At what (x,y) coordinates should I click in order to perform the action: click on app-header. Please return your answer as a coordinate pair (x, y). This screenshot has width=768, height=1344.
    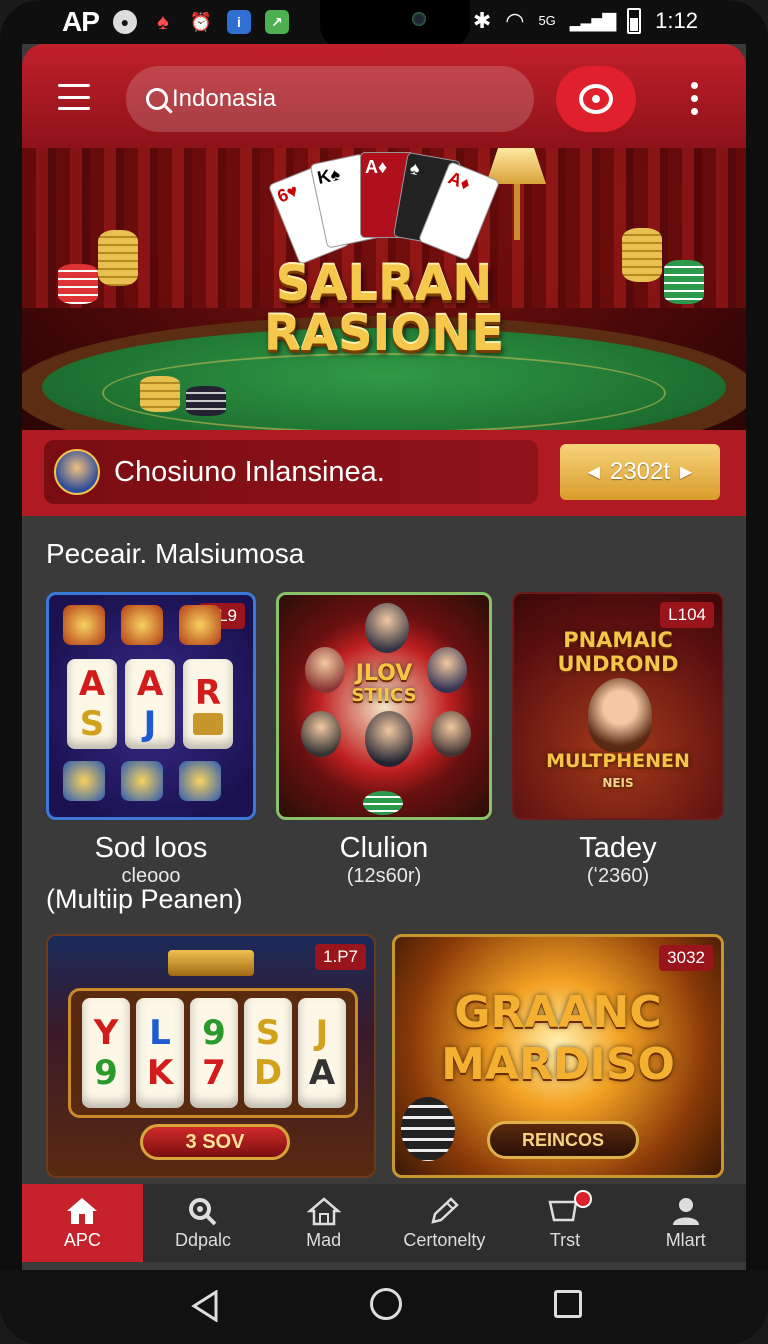
    Looking at the image, I should click on (384, 96).